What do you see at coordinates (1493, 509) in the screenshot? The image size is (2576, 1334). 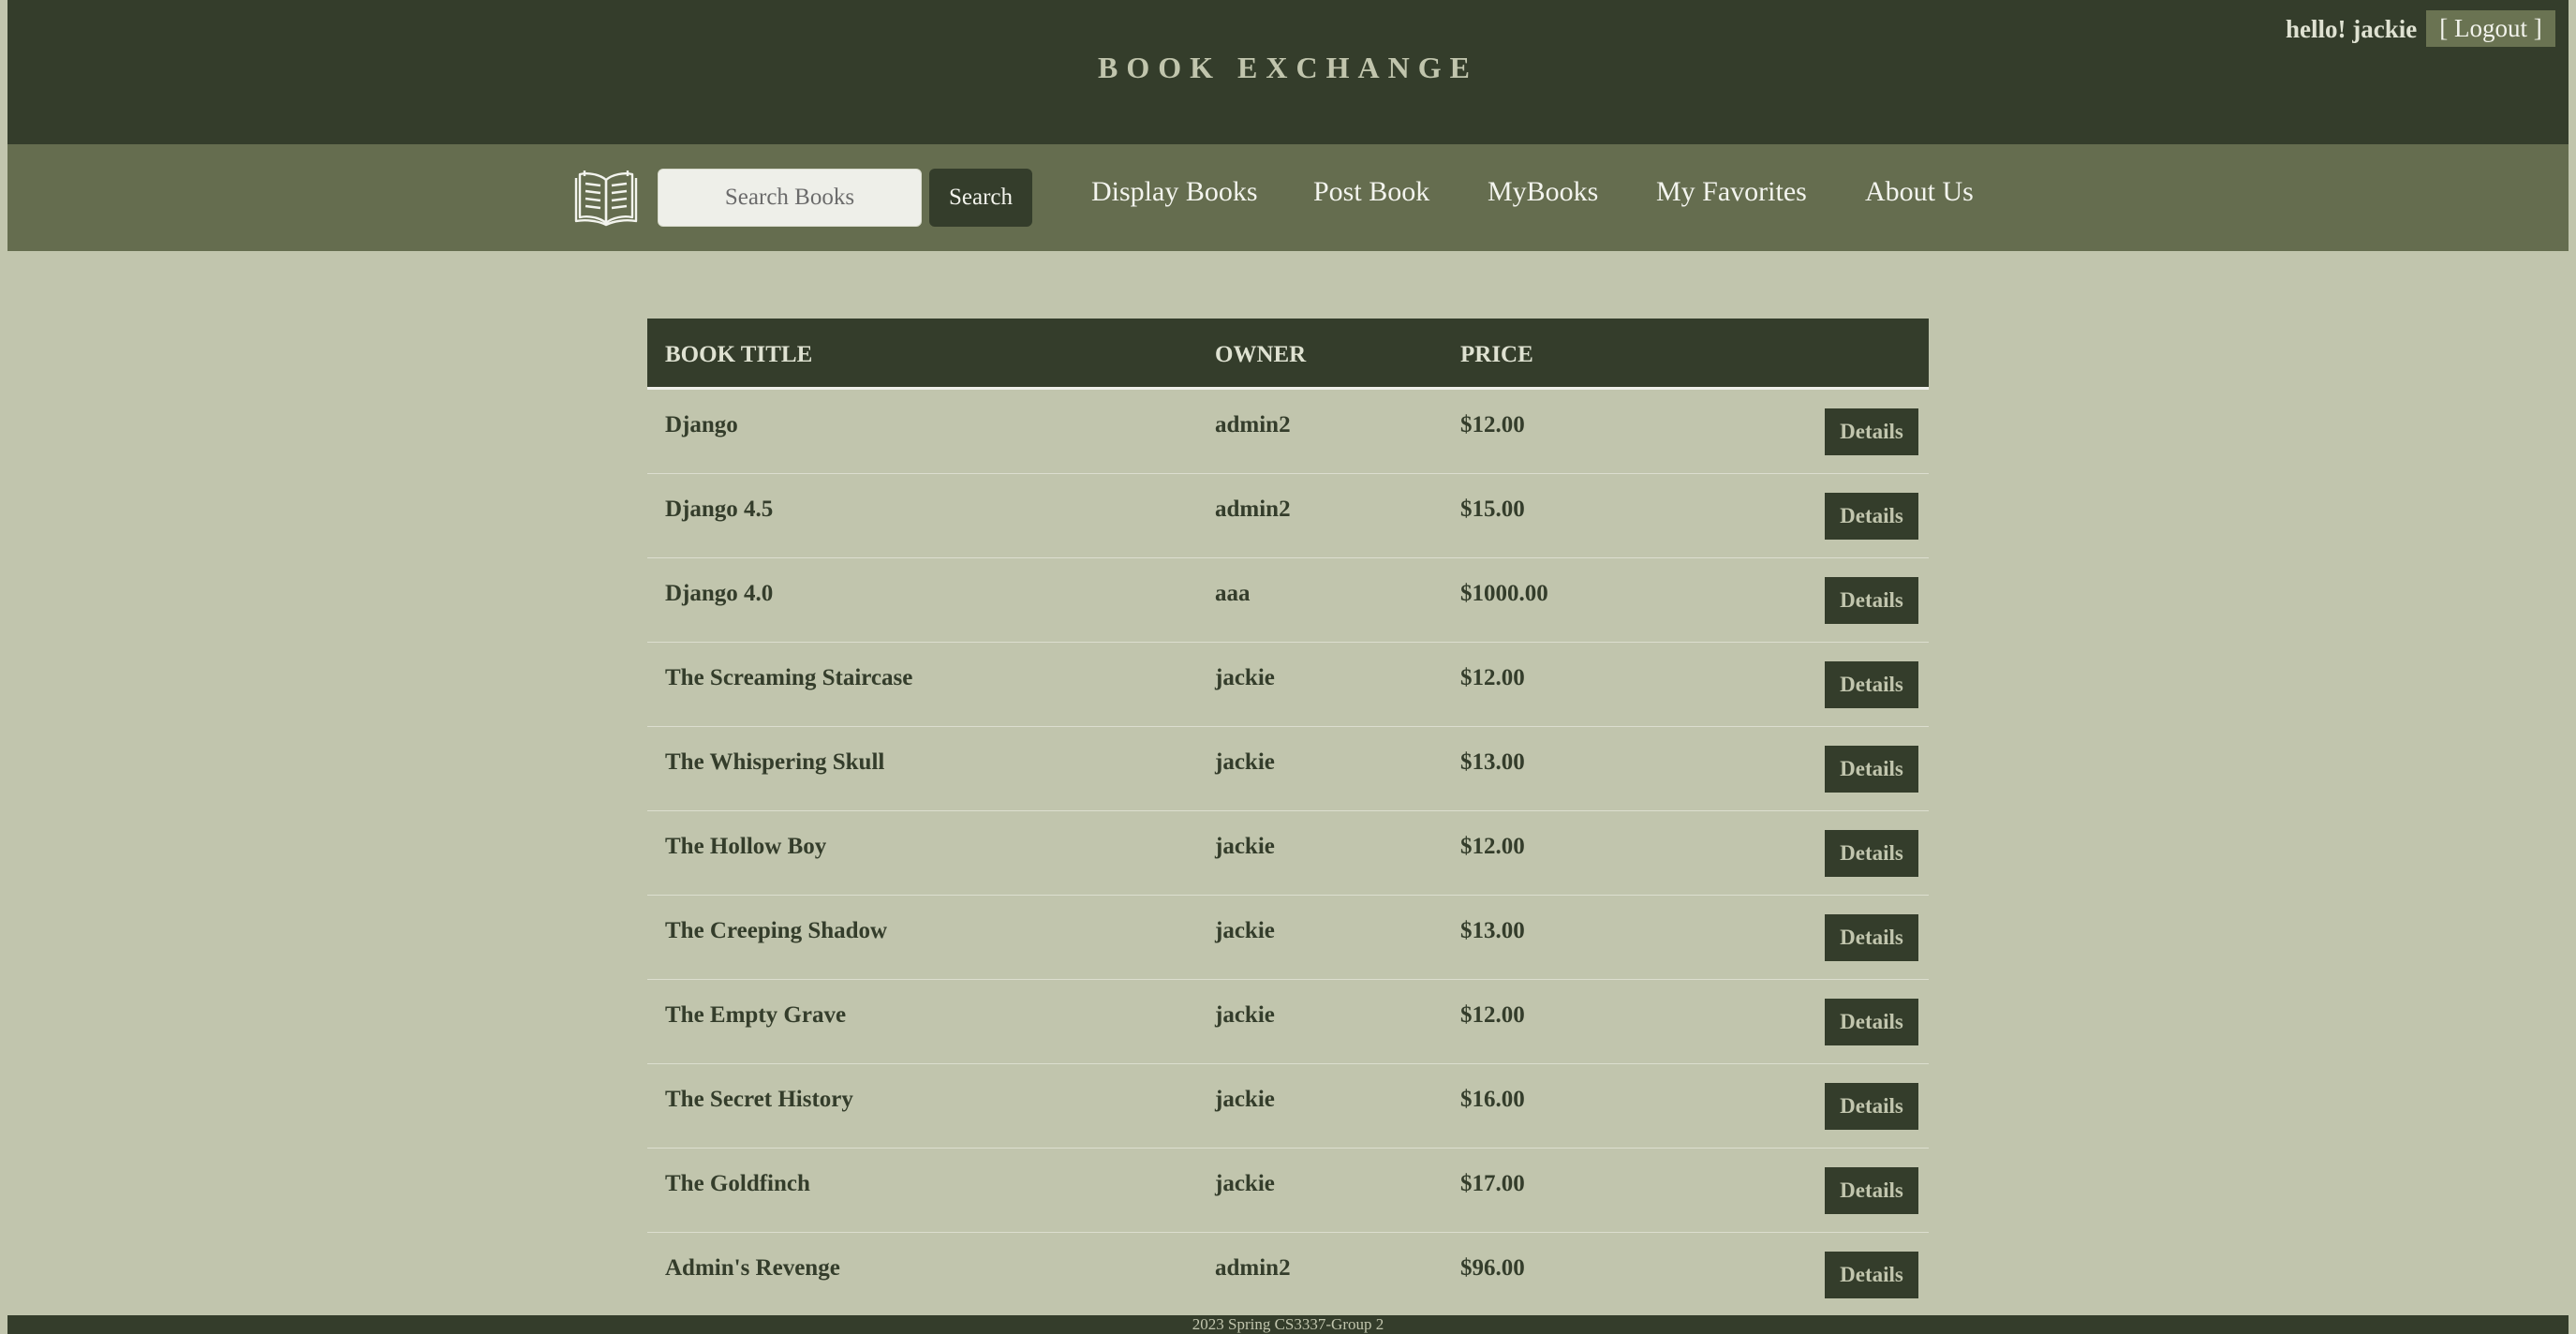 I see `book-price: $15.00` at bounding box center [1493, 509].